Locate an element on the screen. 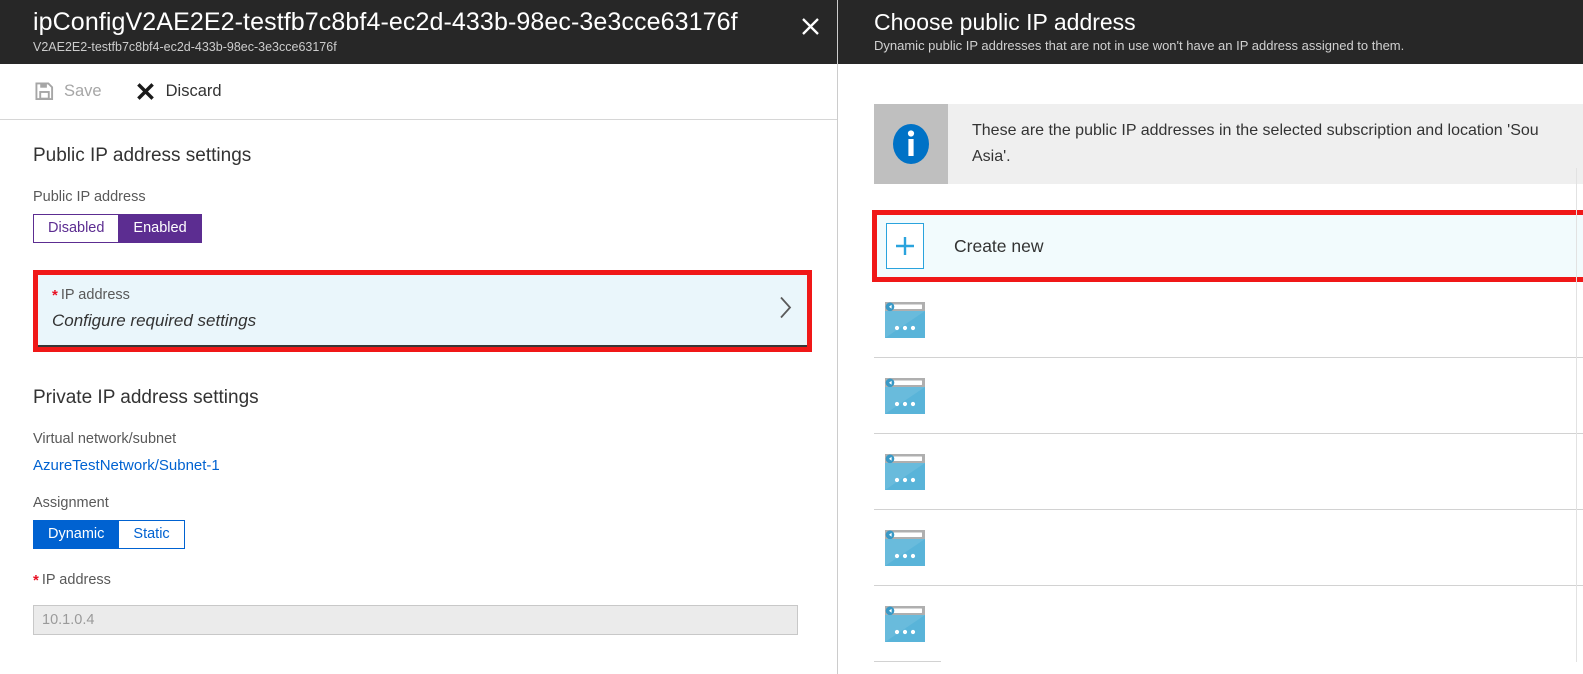 The height and width of the screenshot is (674, 1583). private-ip-address-label-text: IP address is located at coordinates (76, 580).